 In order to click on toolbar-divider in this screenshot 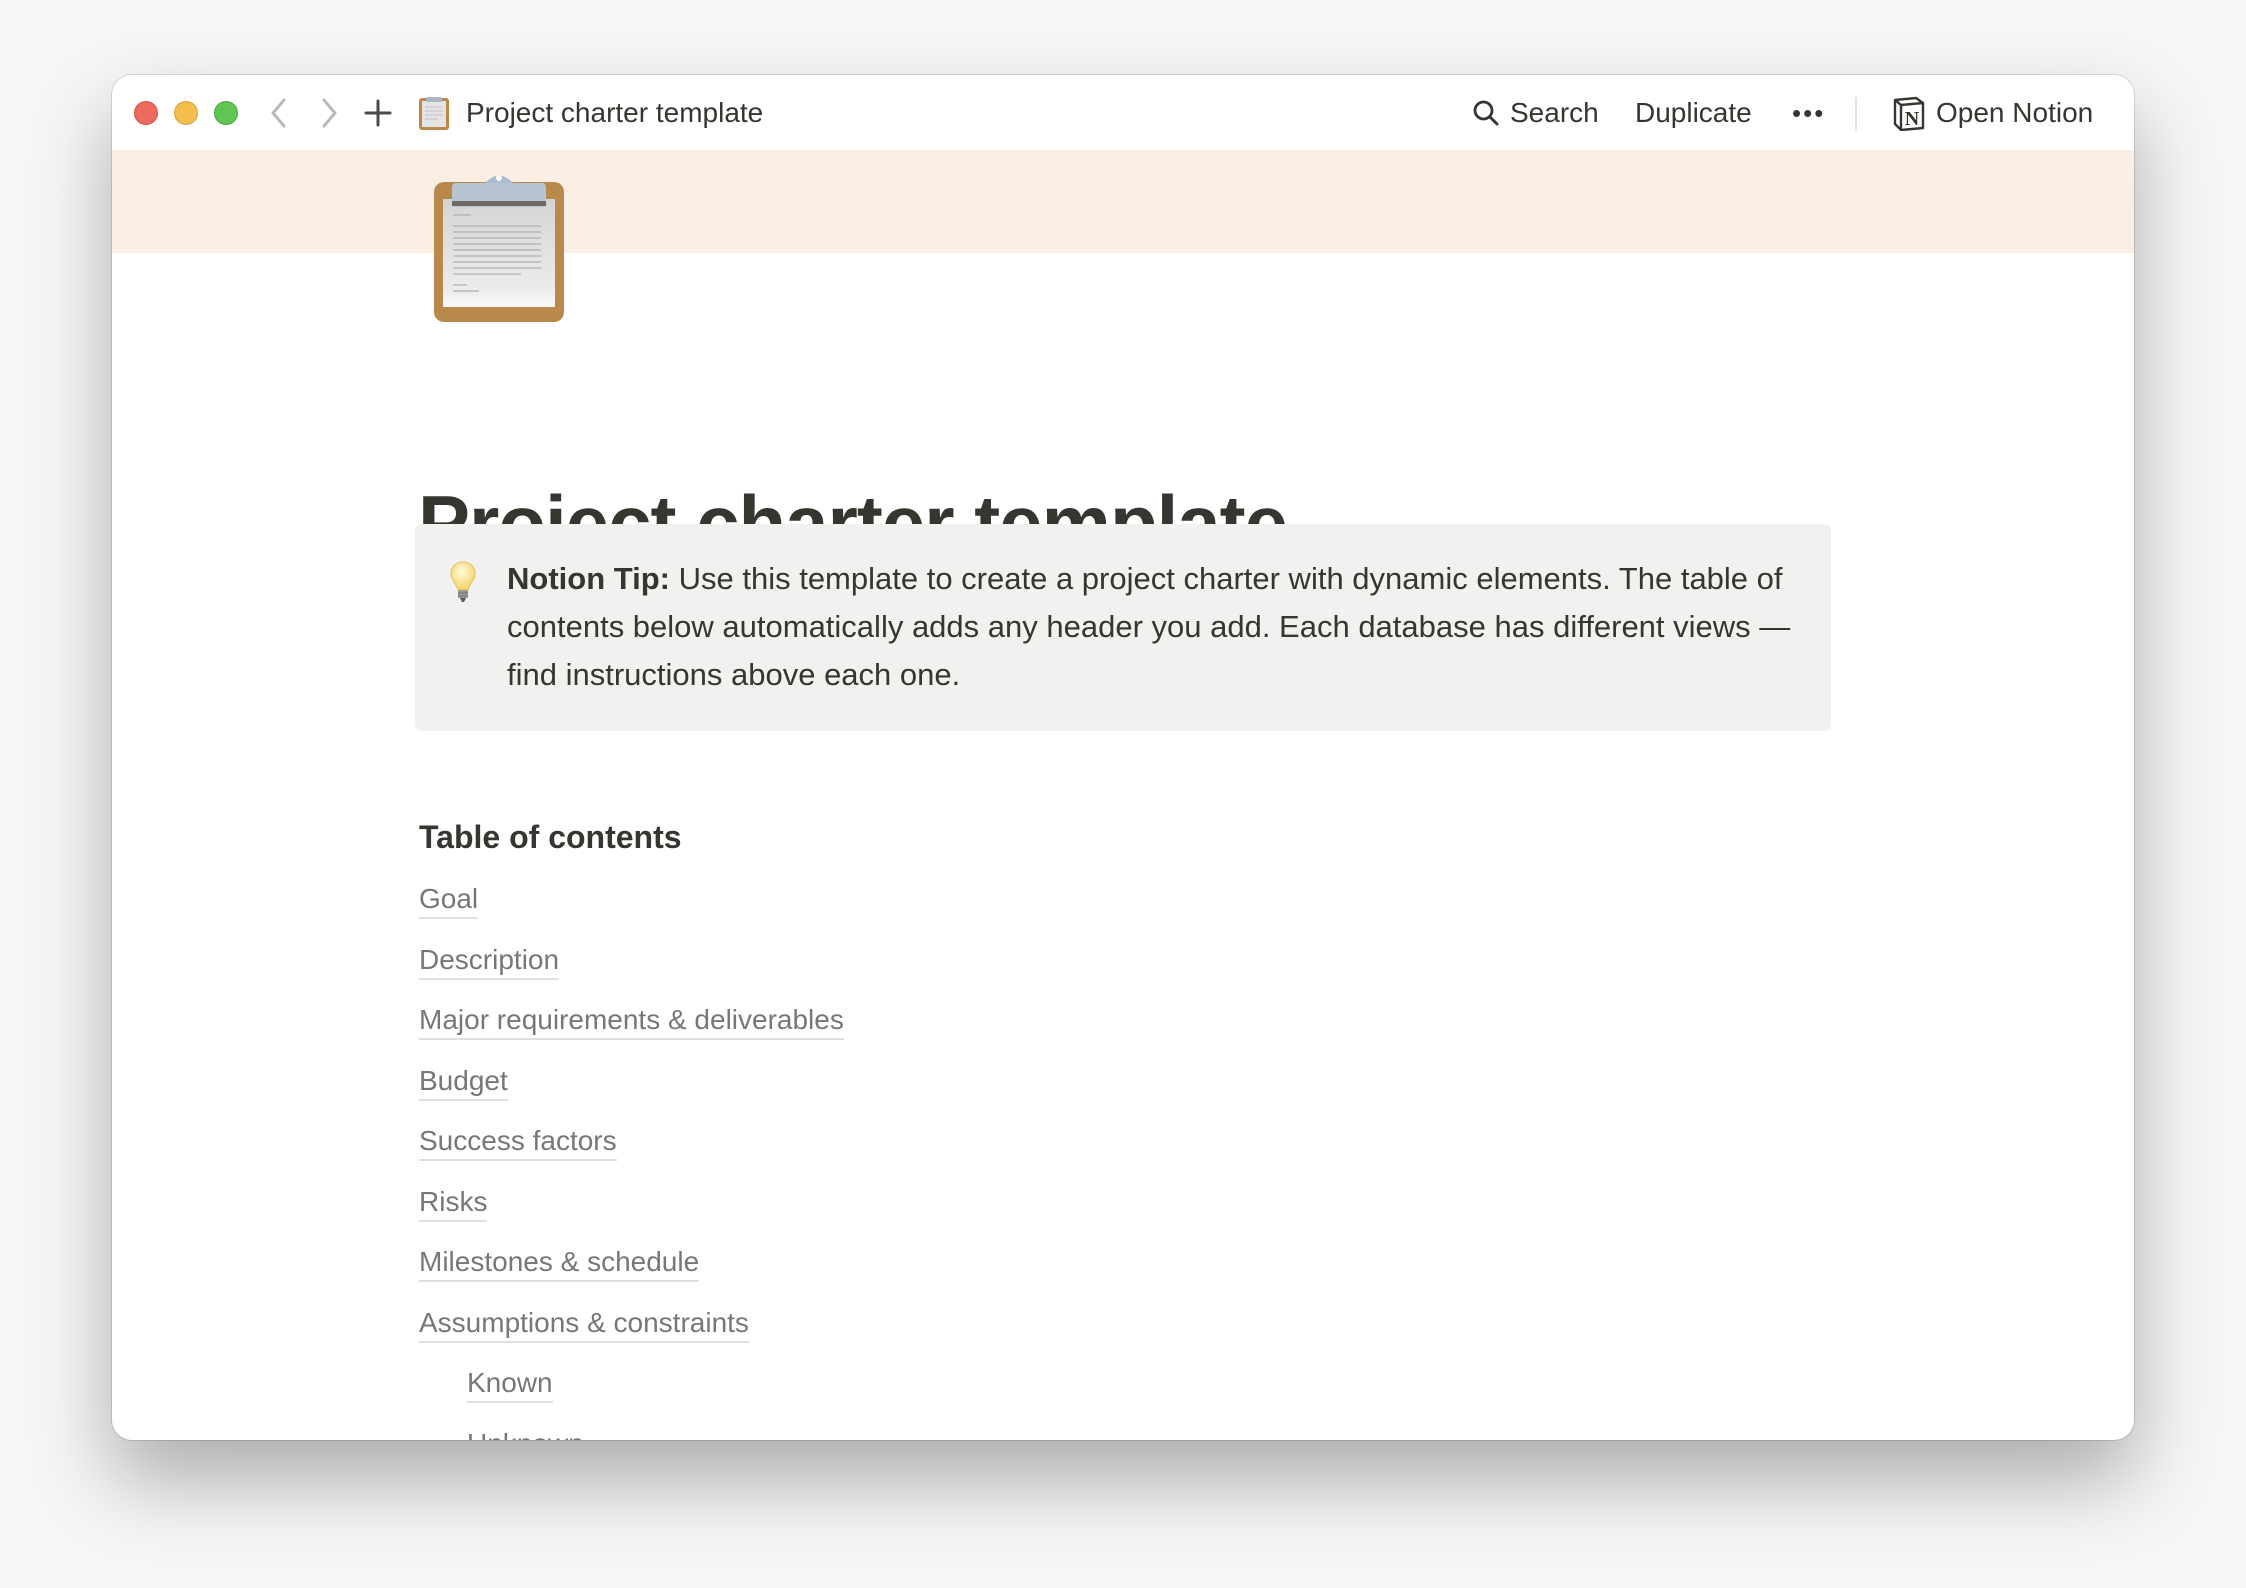, I will do `click(1856, 114)`.